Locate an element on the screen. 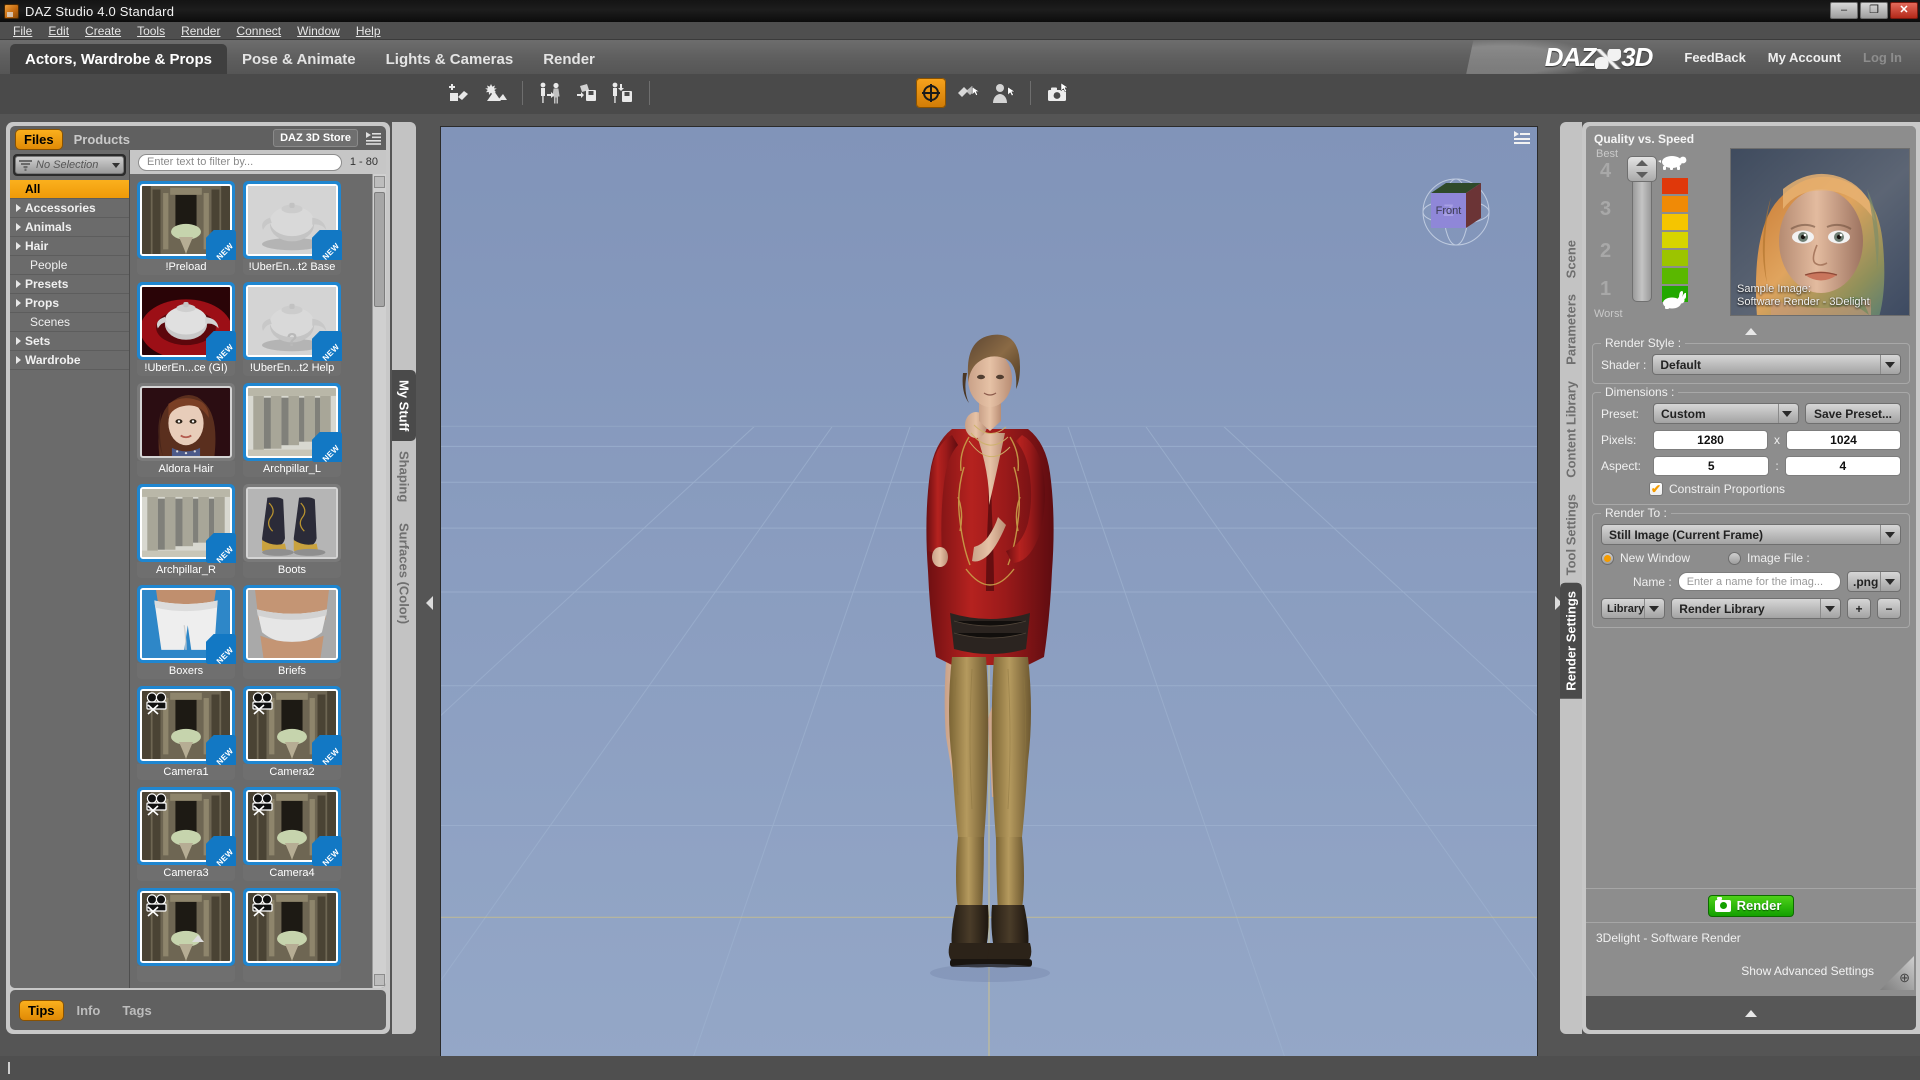  surface-selection-icon is located at coordinates (967, 93).